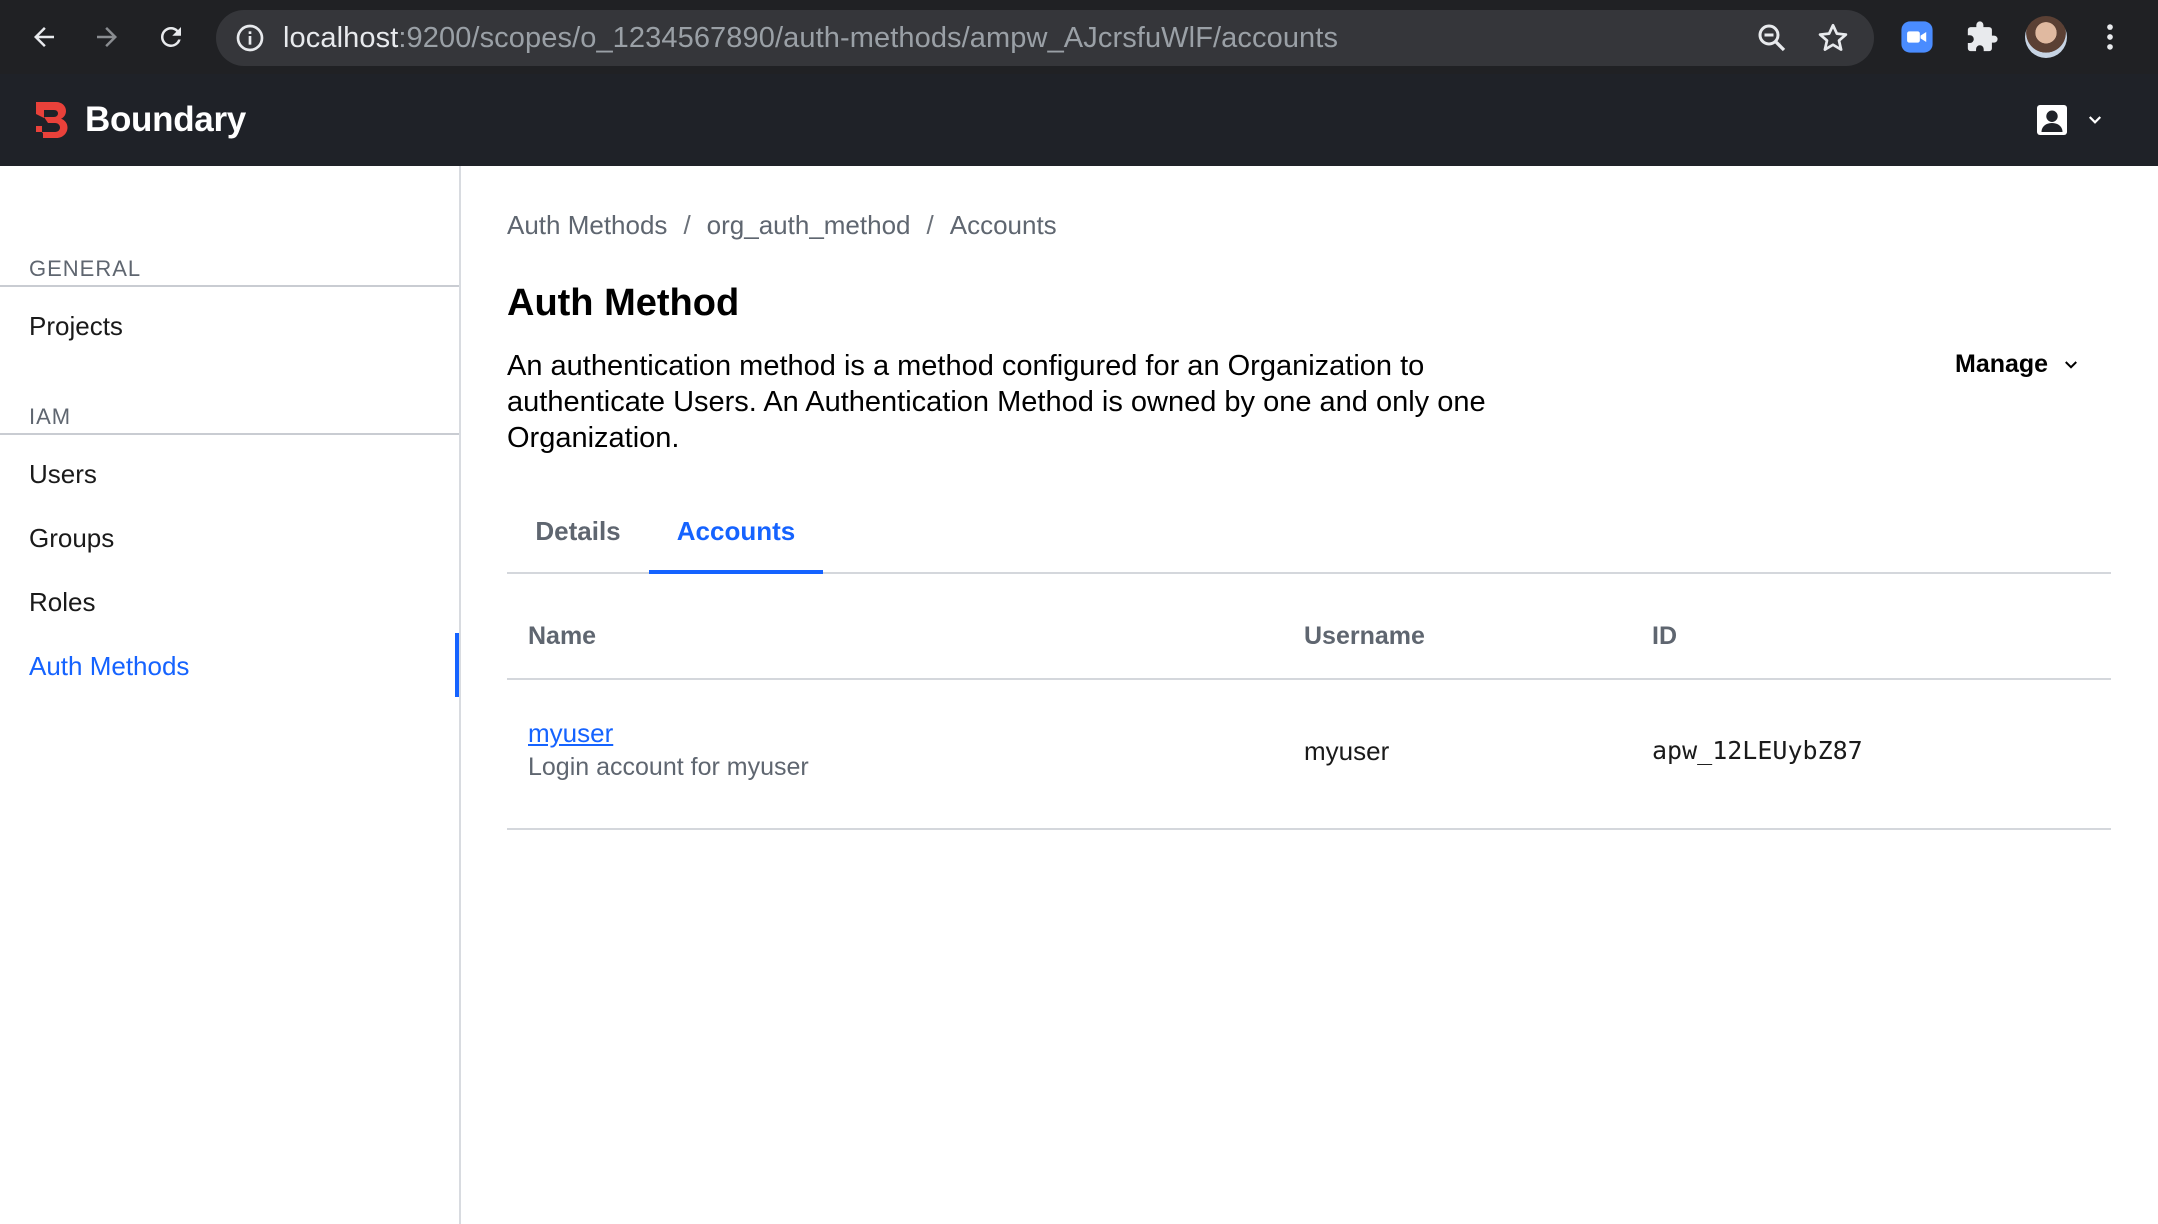 This screenshot has width=2158, height=1224. What do you see at coordinates (52, 120) in the screenshot?
I see `boundary-logo-icon` at bounding box center [52, 120].